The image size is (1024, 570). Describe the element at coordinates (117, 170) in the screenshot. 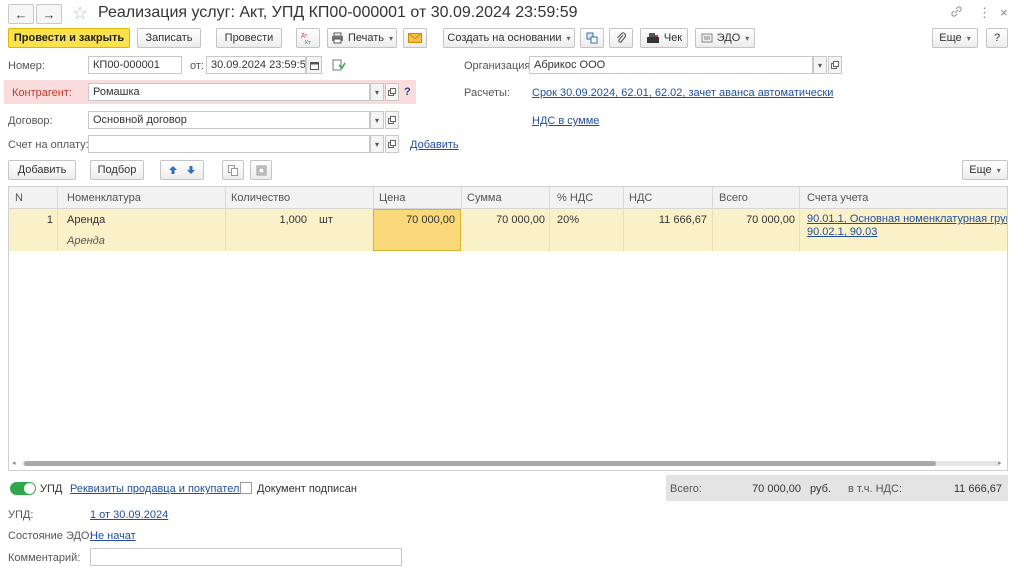

I see `pick-button: Подбор` at that location.